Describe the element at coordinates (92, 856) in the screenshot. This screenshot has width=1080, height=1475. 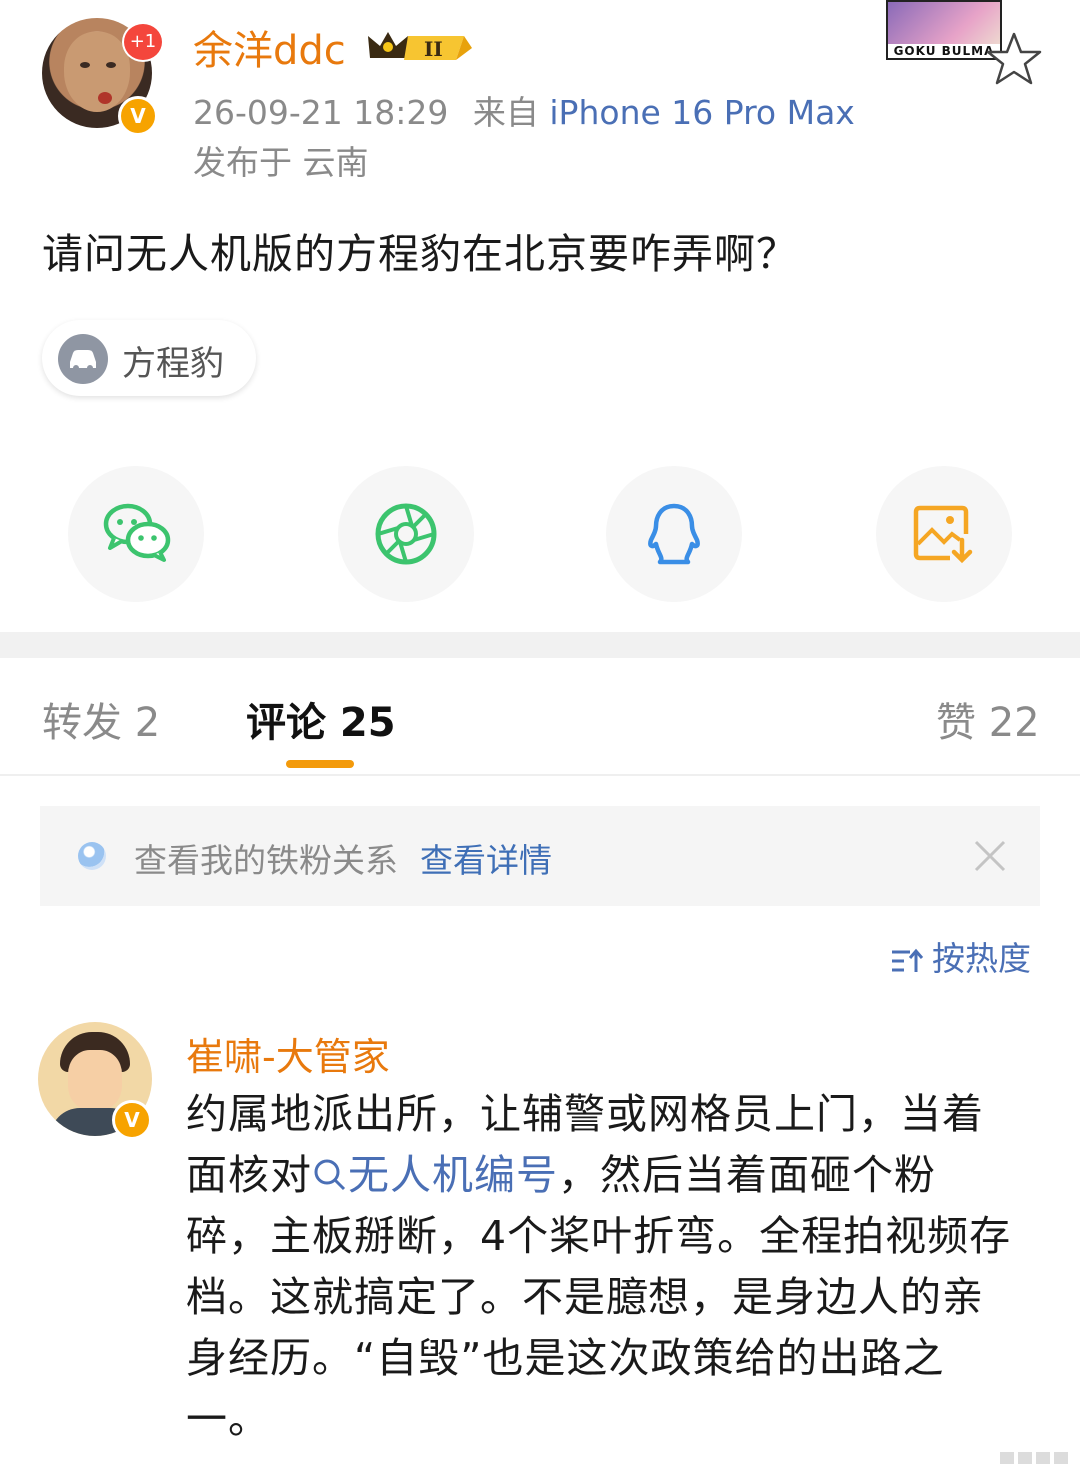
I see `diamond-icon` at that location.